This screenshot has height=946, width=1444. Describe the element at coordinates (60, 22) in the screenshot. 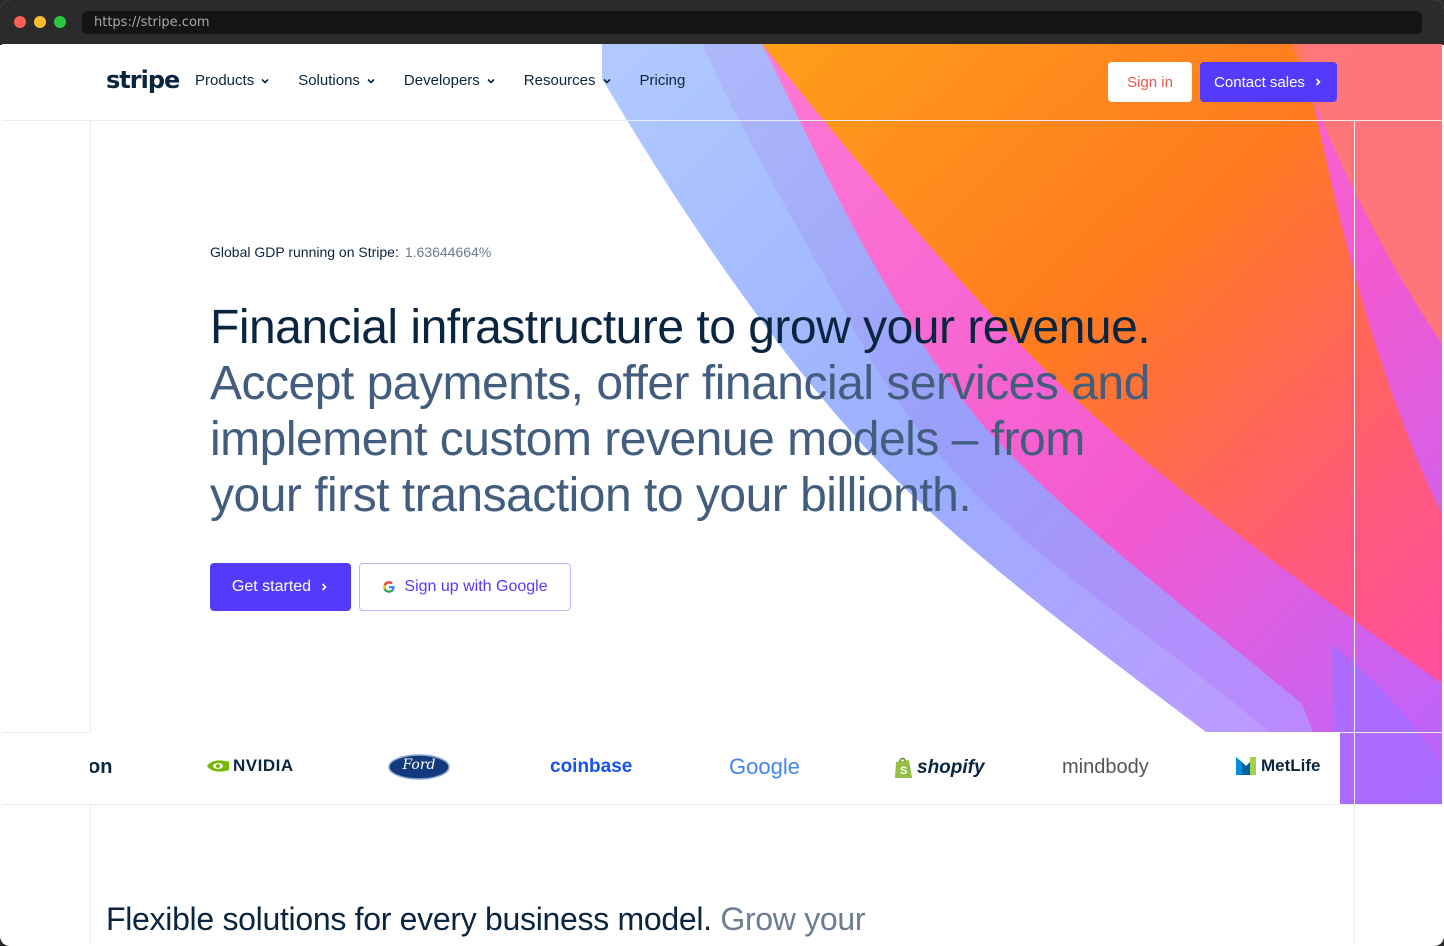

I see `maximize-window-button` at that location.